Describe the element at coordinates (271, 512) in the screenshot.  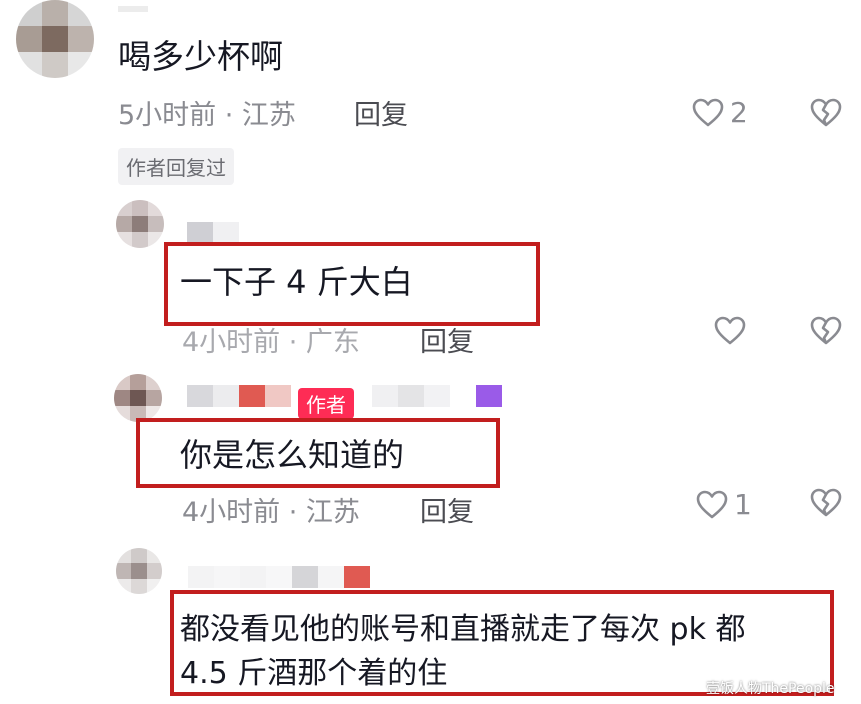
I see `comment-meta: 4小时前 · 江苏` at that location.